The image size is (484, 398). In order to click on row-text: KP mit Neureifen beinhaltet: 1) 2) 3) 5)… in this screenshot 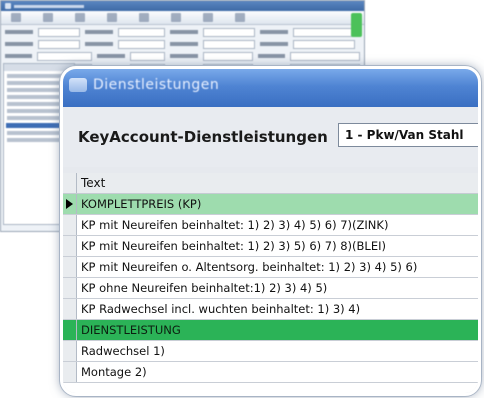, I will do `click(233, 246)`.